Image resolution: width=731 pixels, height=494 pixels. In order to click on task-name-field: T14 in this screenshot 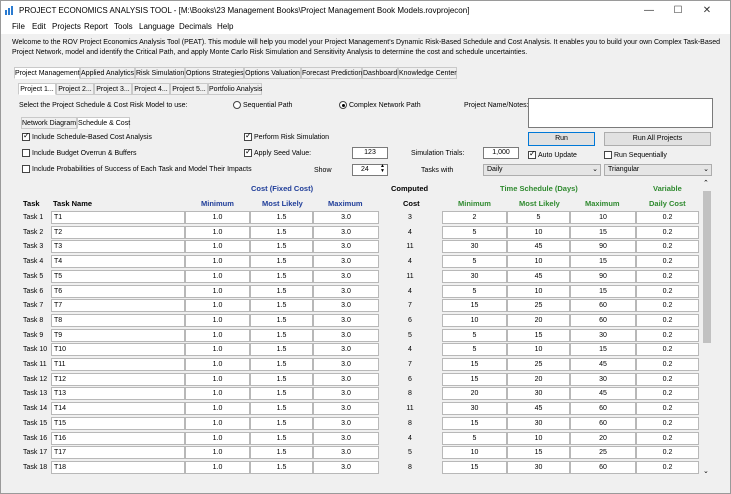, I will do `click(118, 409)`.